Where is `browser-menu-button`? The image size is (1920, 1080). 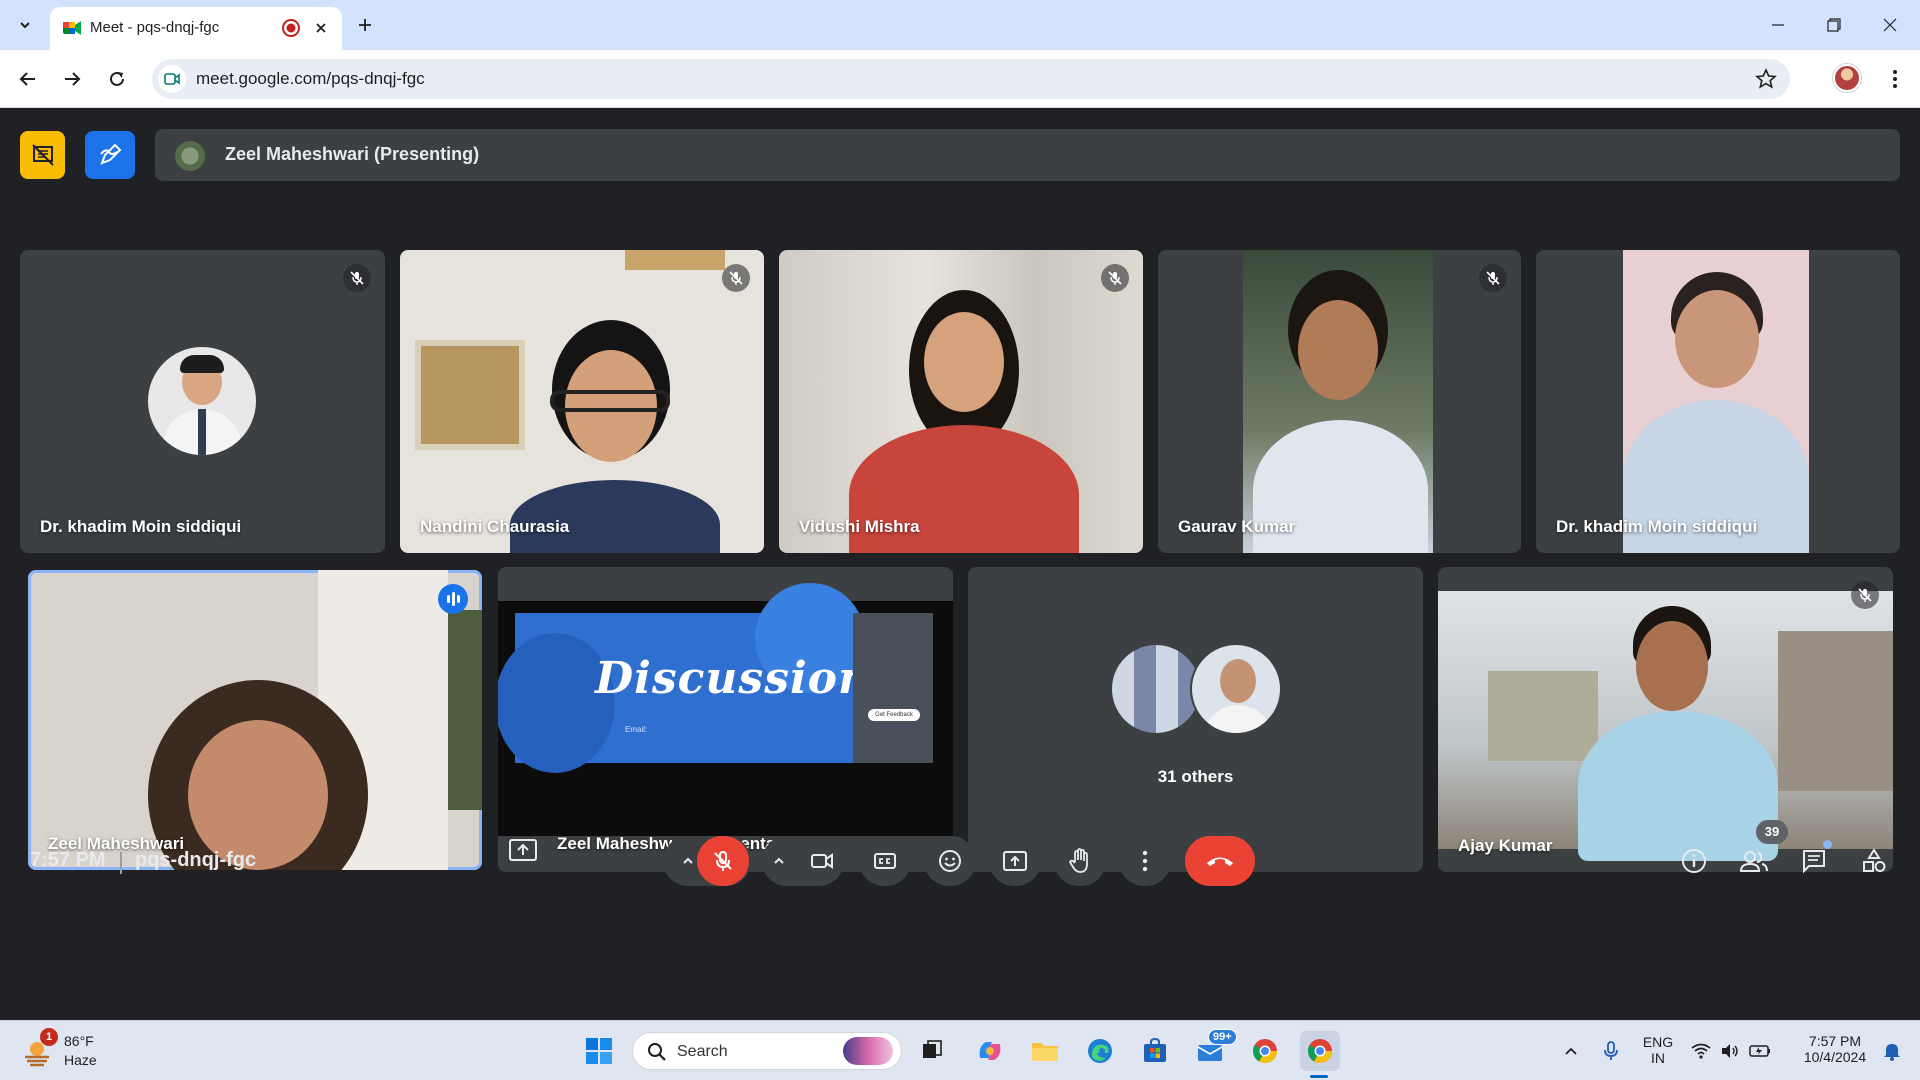 browser-menu-button is located at coordinates (1895, 79).